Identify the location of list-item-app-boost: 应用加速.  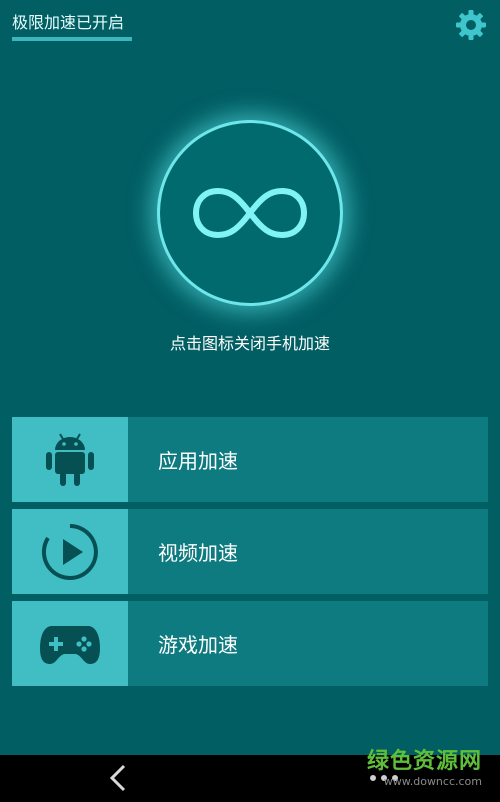
(250, 459).